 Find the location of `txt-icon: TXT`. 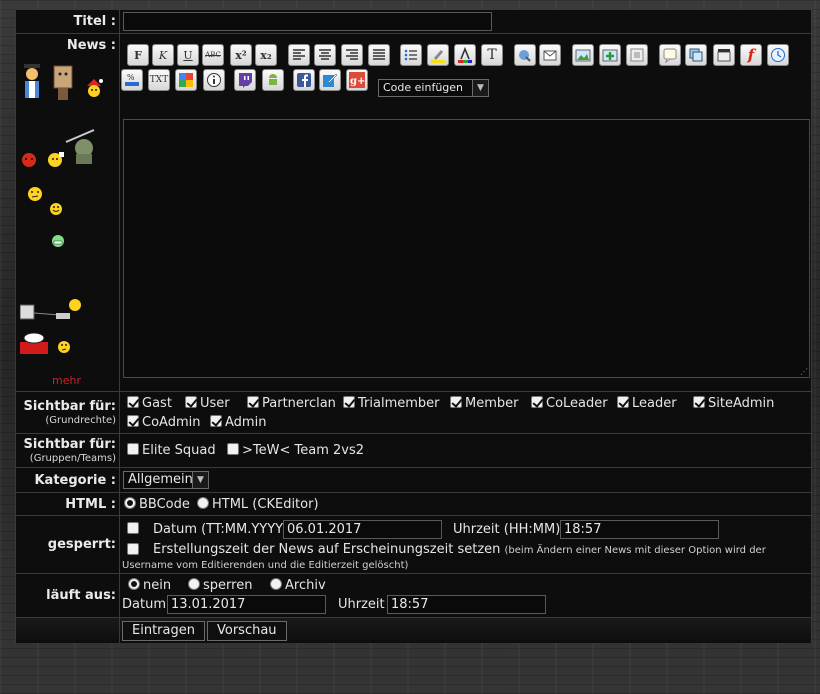

txt-icon: TXT is located at coordinates (159, 80).